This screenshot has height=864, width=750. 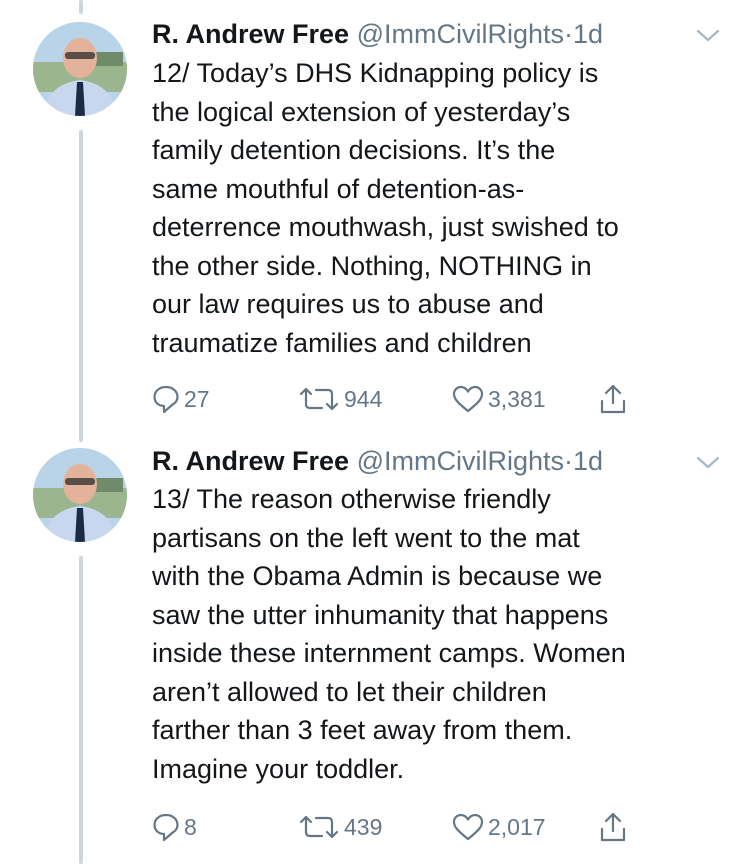 I want to click on retweet-button: 944, so click(x=340, y=399).